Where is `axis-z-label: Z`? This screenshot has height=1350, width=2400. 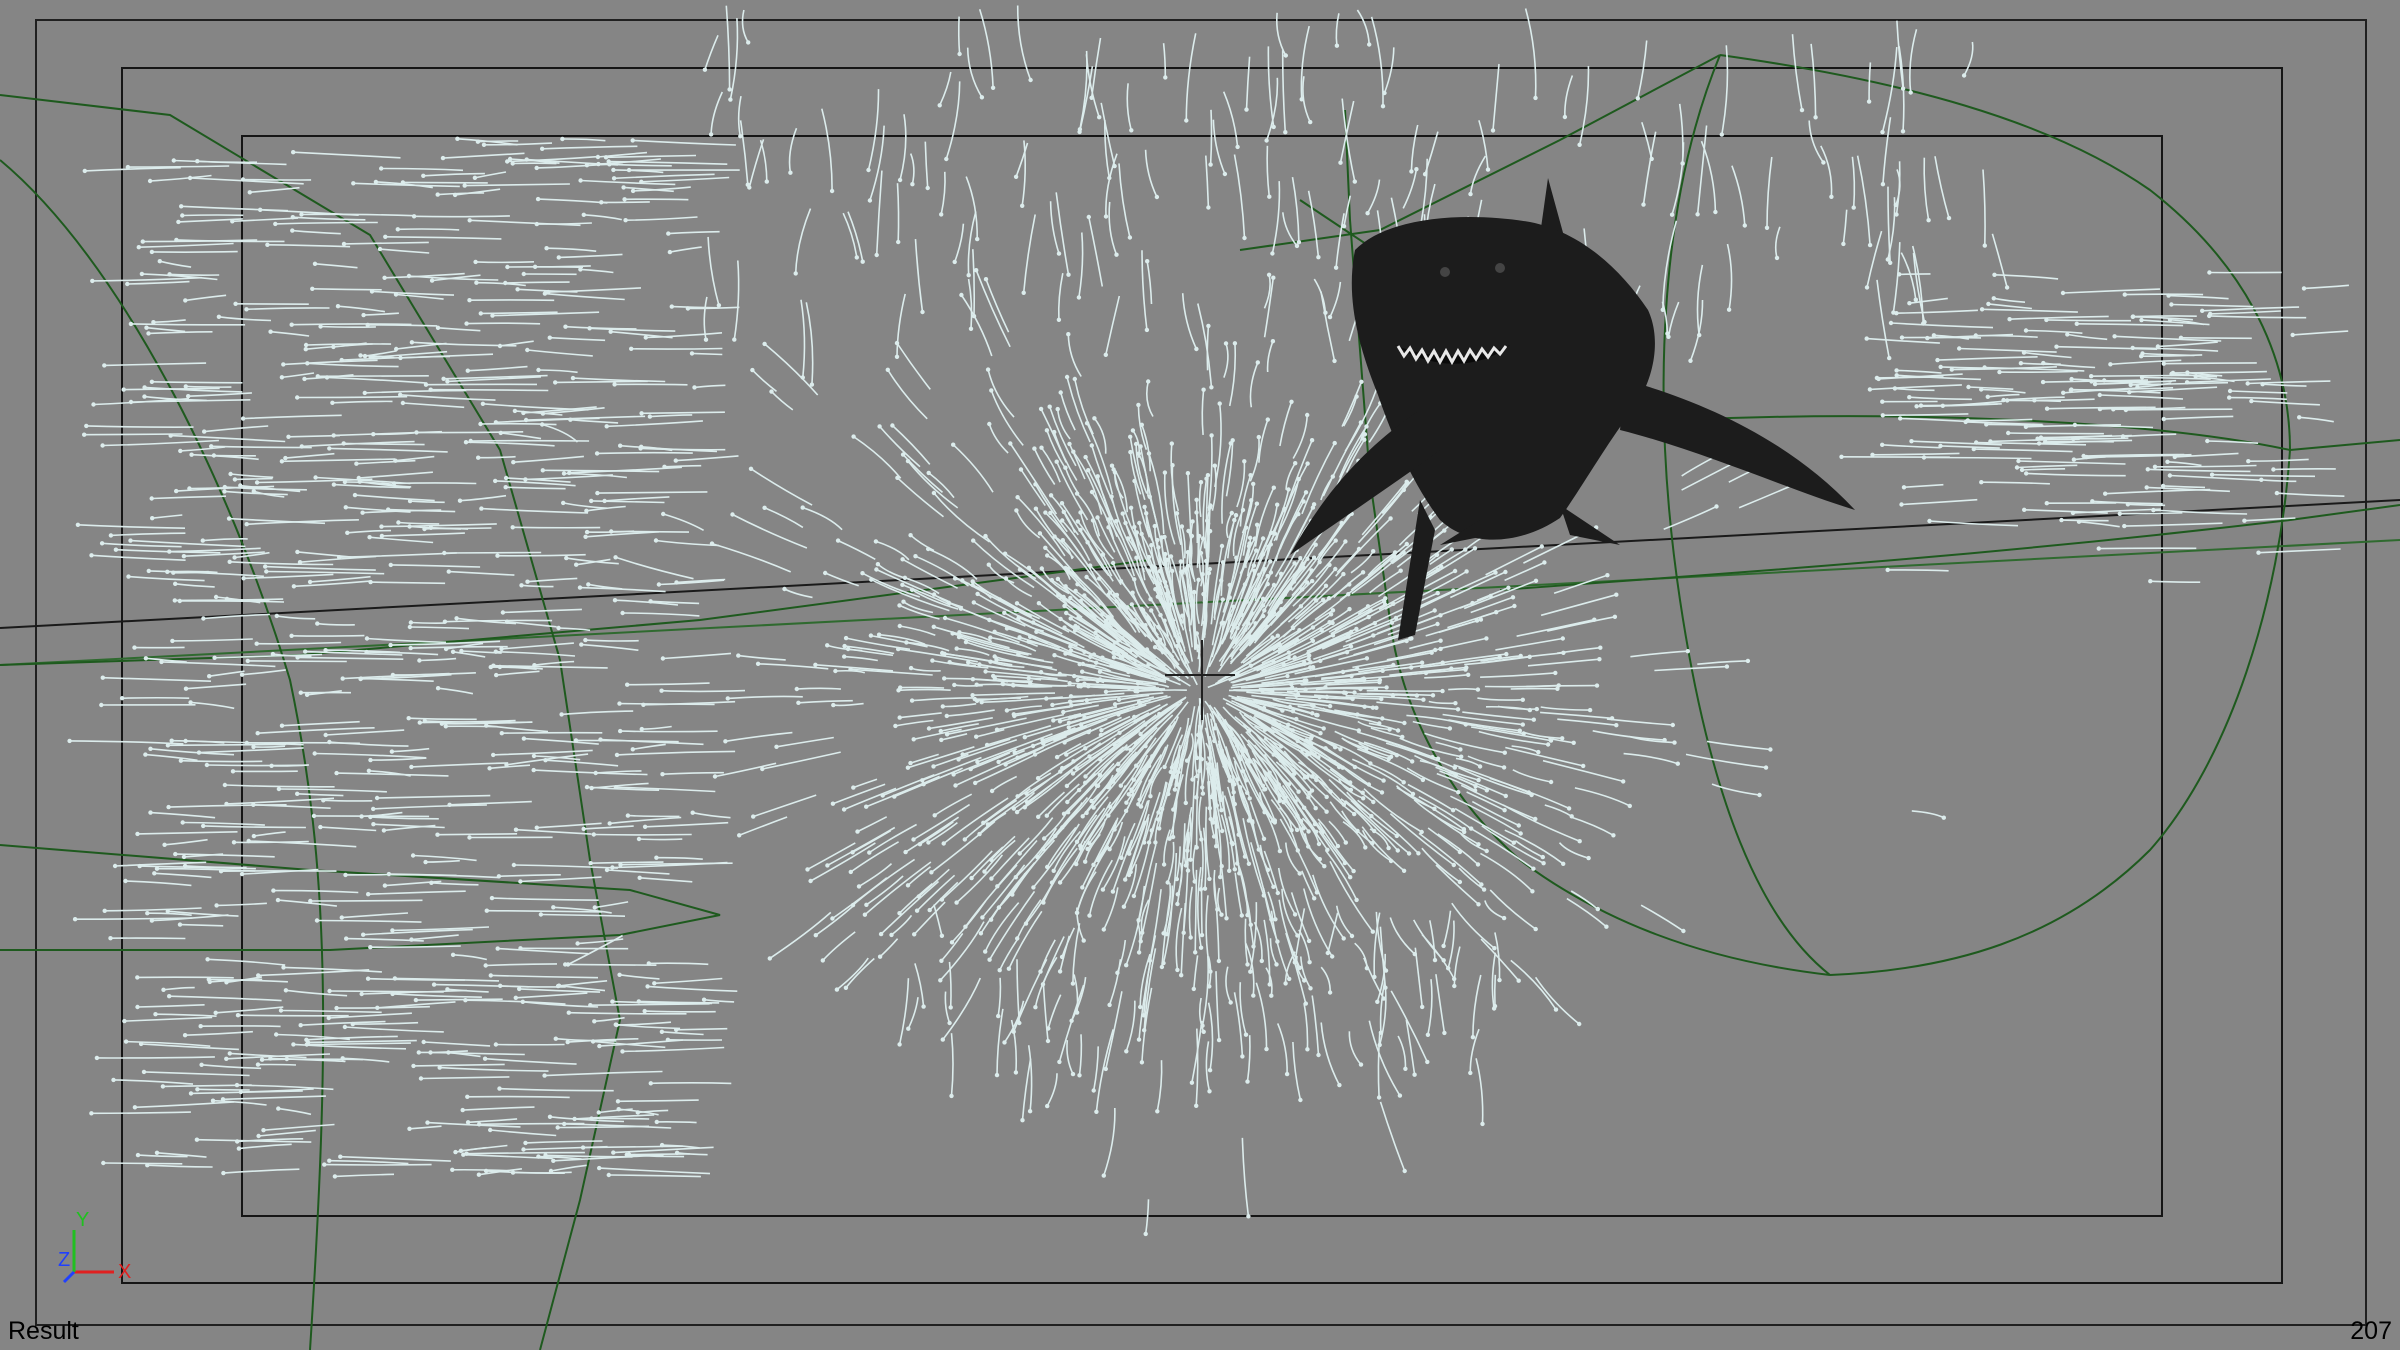 axis-z-label: Z is located at coordinates (64, 1260).